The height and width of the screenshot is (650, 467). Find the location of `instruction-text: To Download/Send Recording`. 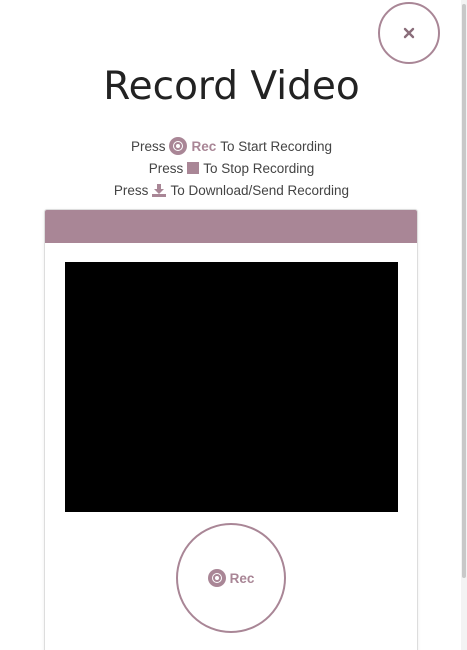

instruction-text: To Download/Send Recording is located at coordinates (260, 190).